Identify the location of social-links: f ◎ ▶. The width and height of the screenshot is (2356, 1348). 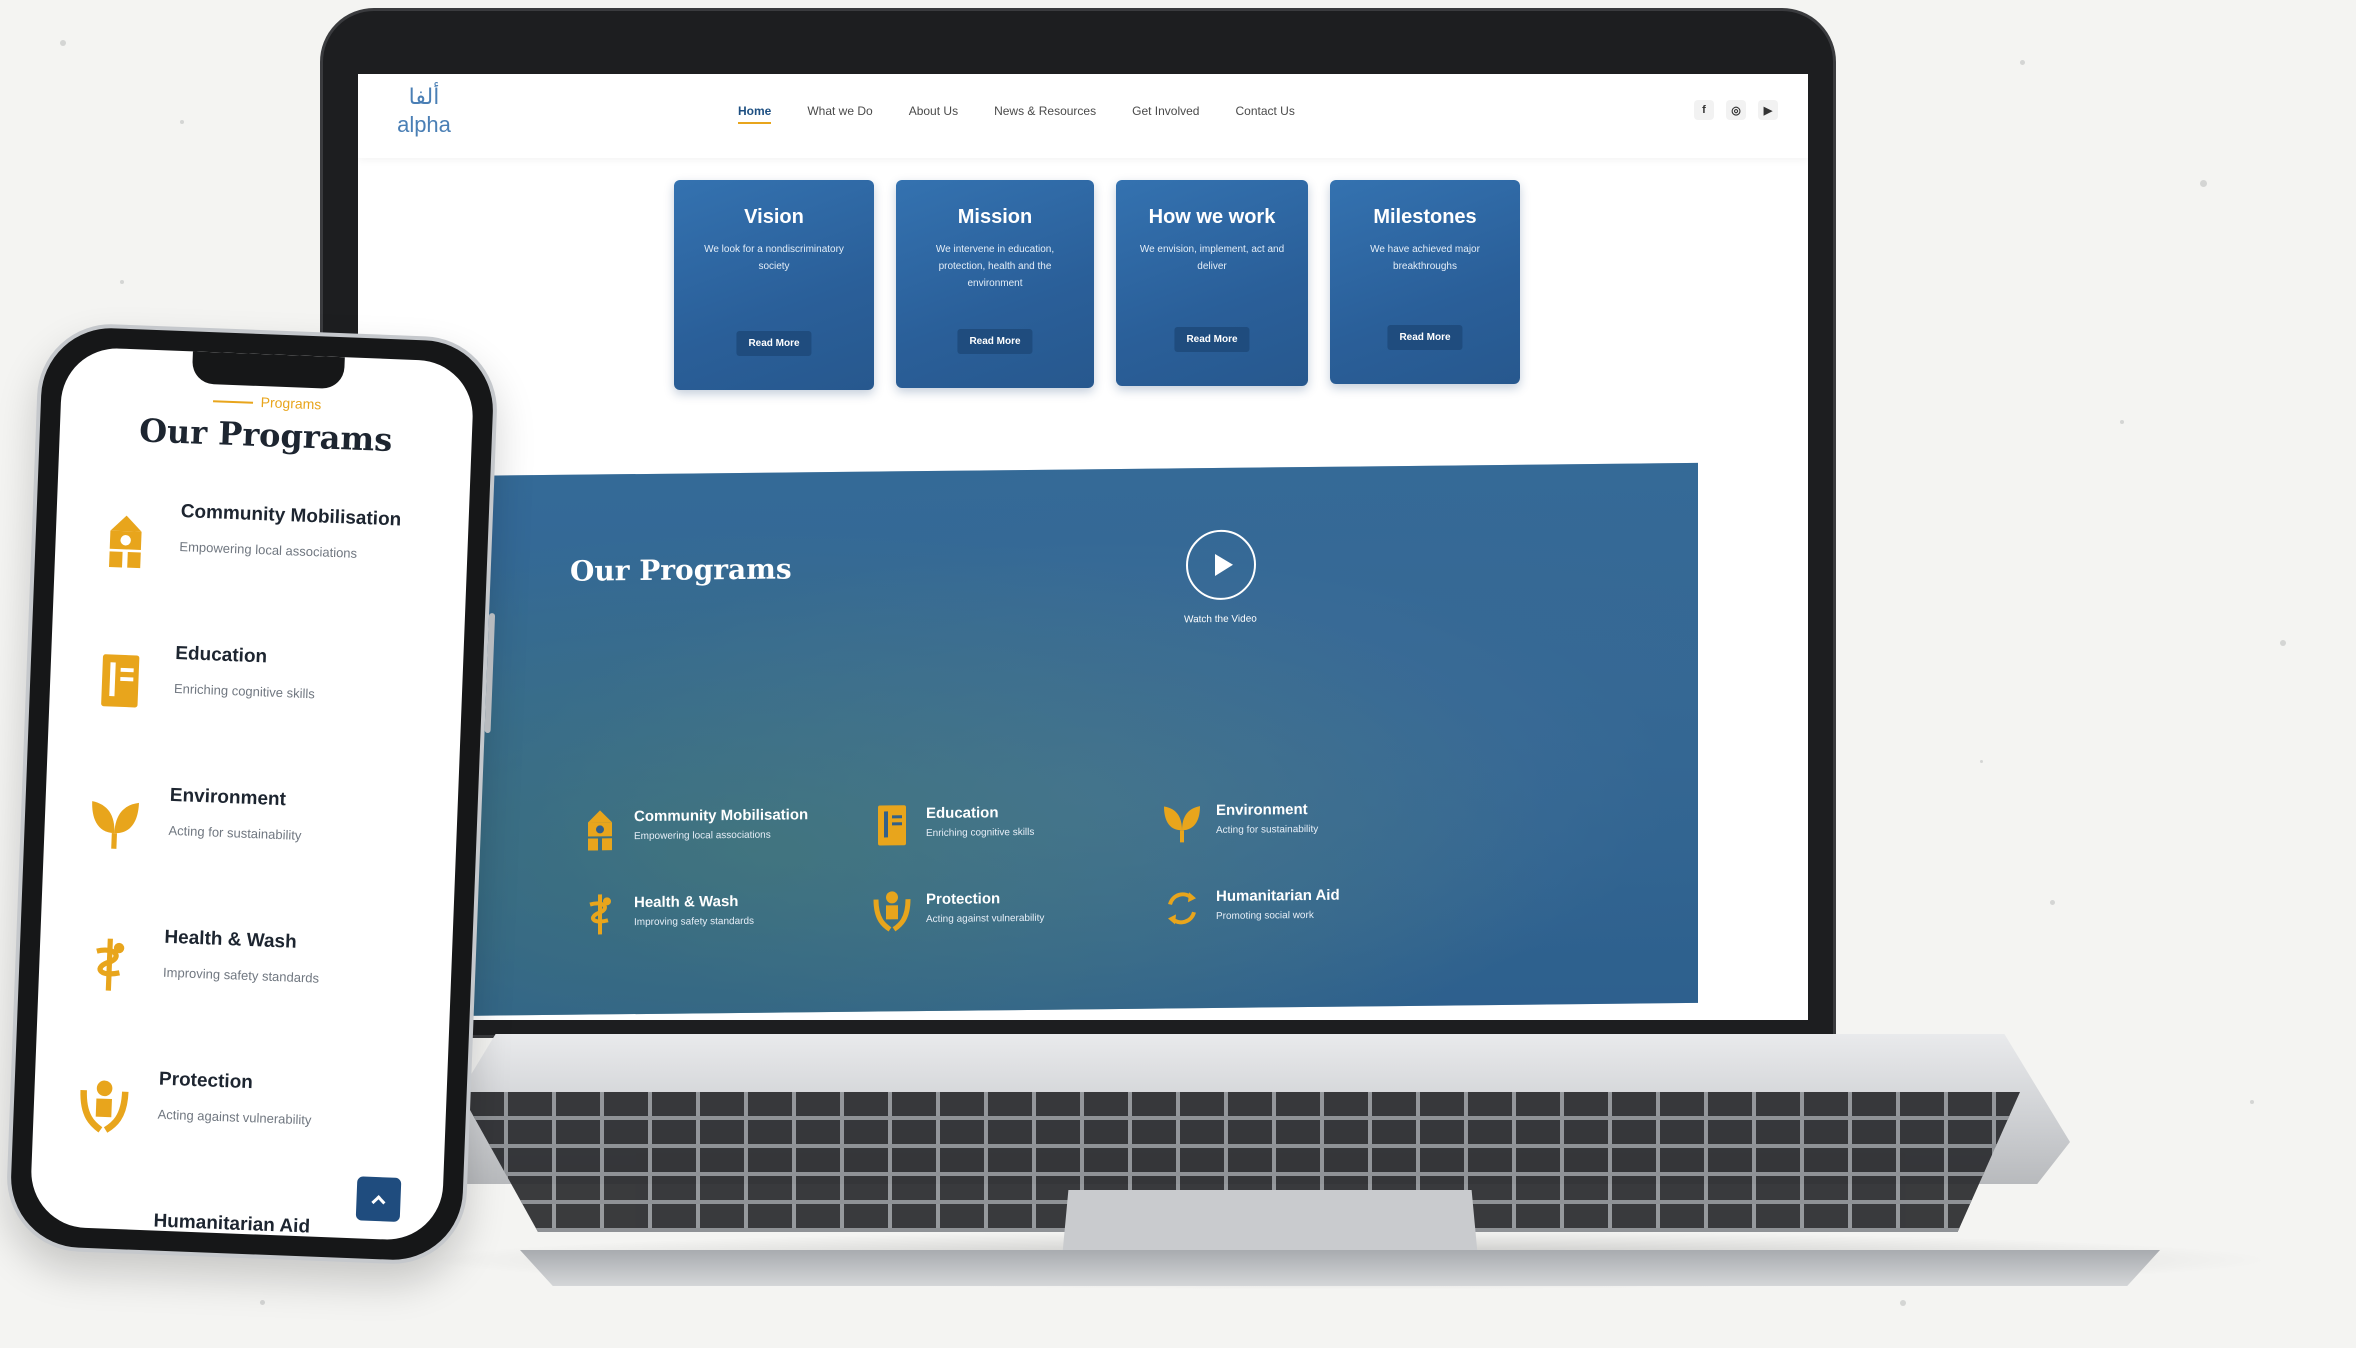
(1736, 110).